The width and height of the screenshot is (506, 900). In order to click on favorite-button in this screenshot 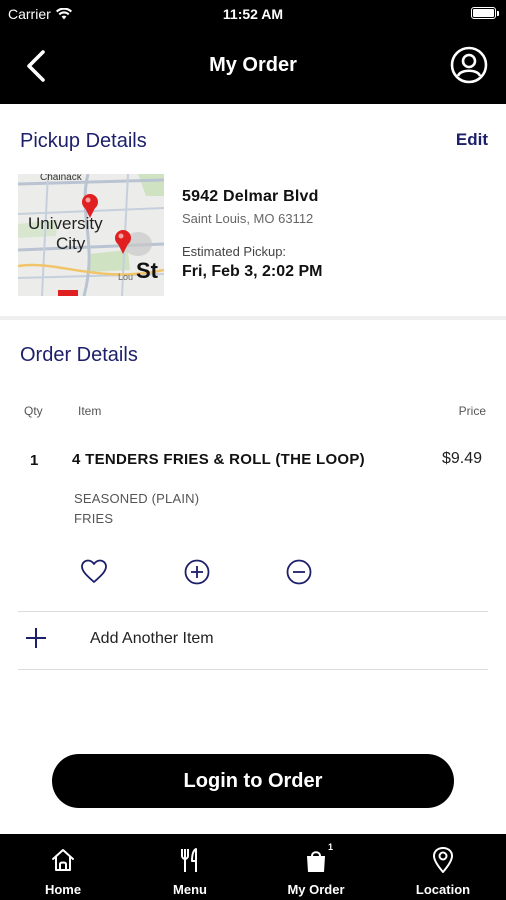, I will do `click(94, 572)`.